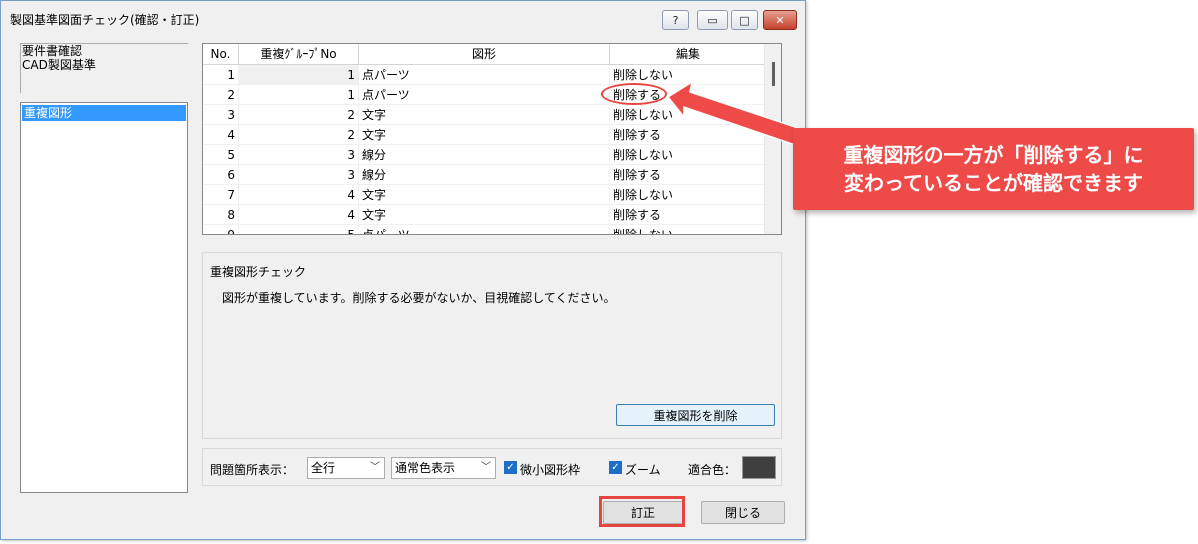 Image resolution: width=1198 pixels, height=544 pixels. Describe the element at coordinates (993, 155) in the screenshot. I see `callout-line-1: 重複図形の一方が「削除する」に` at that location.